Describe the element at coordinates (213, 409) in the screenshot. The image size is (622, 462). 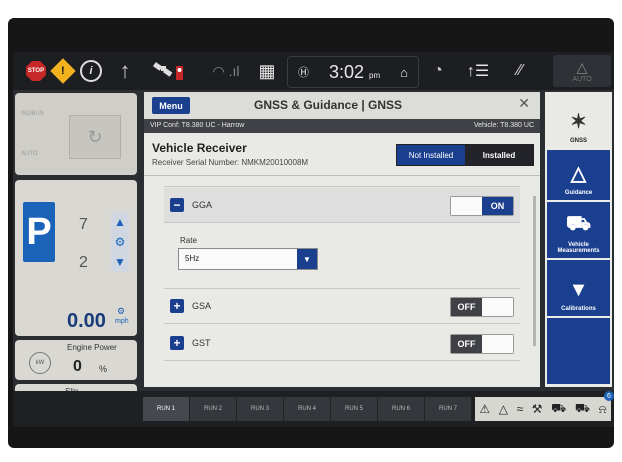
I see `tab-run-2: RUN 2` at that location.